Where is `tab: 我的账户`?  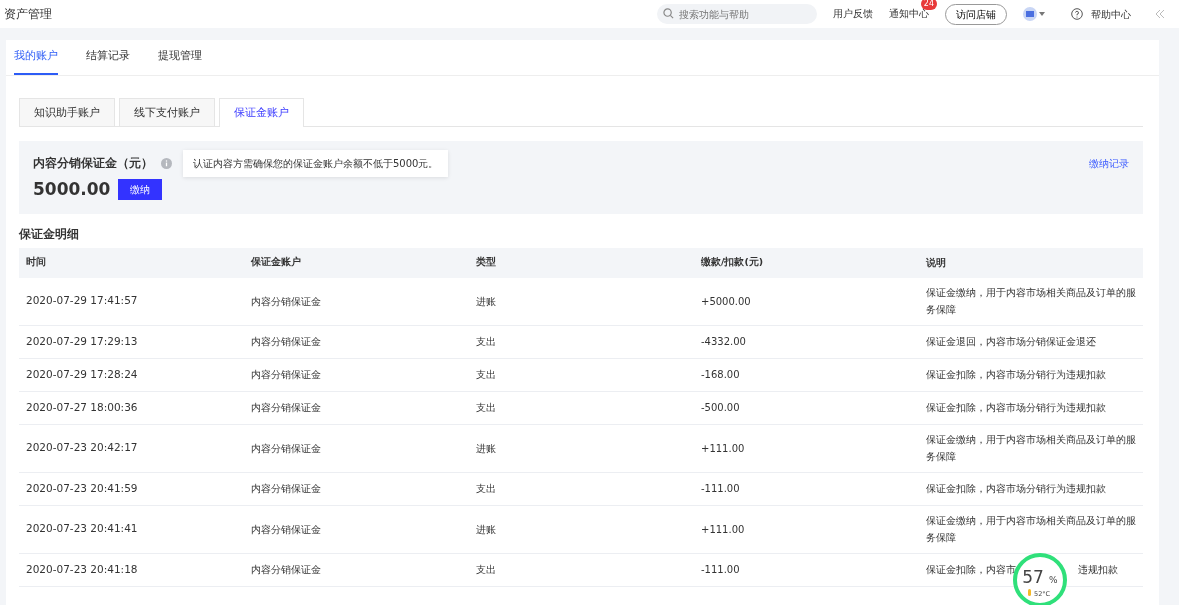 tab: 我的账户 is located at coordinates (36, 57).